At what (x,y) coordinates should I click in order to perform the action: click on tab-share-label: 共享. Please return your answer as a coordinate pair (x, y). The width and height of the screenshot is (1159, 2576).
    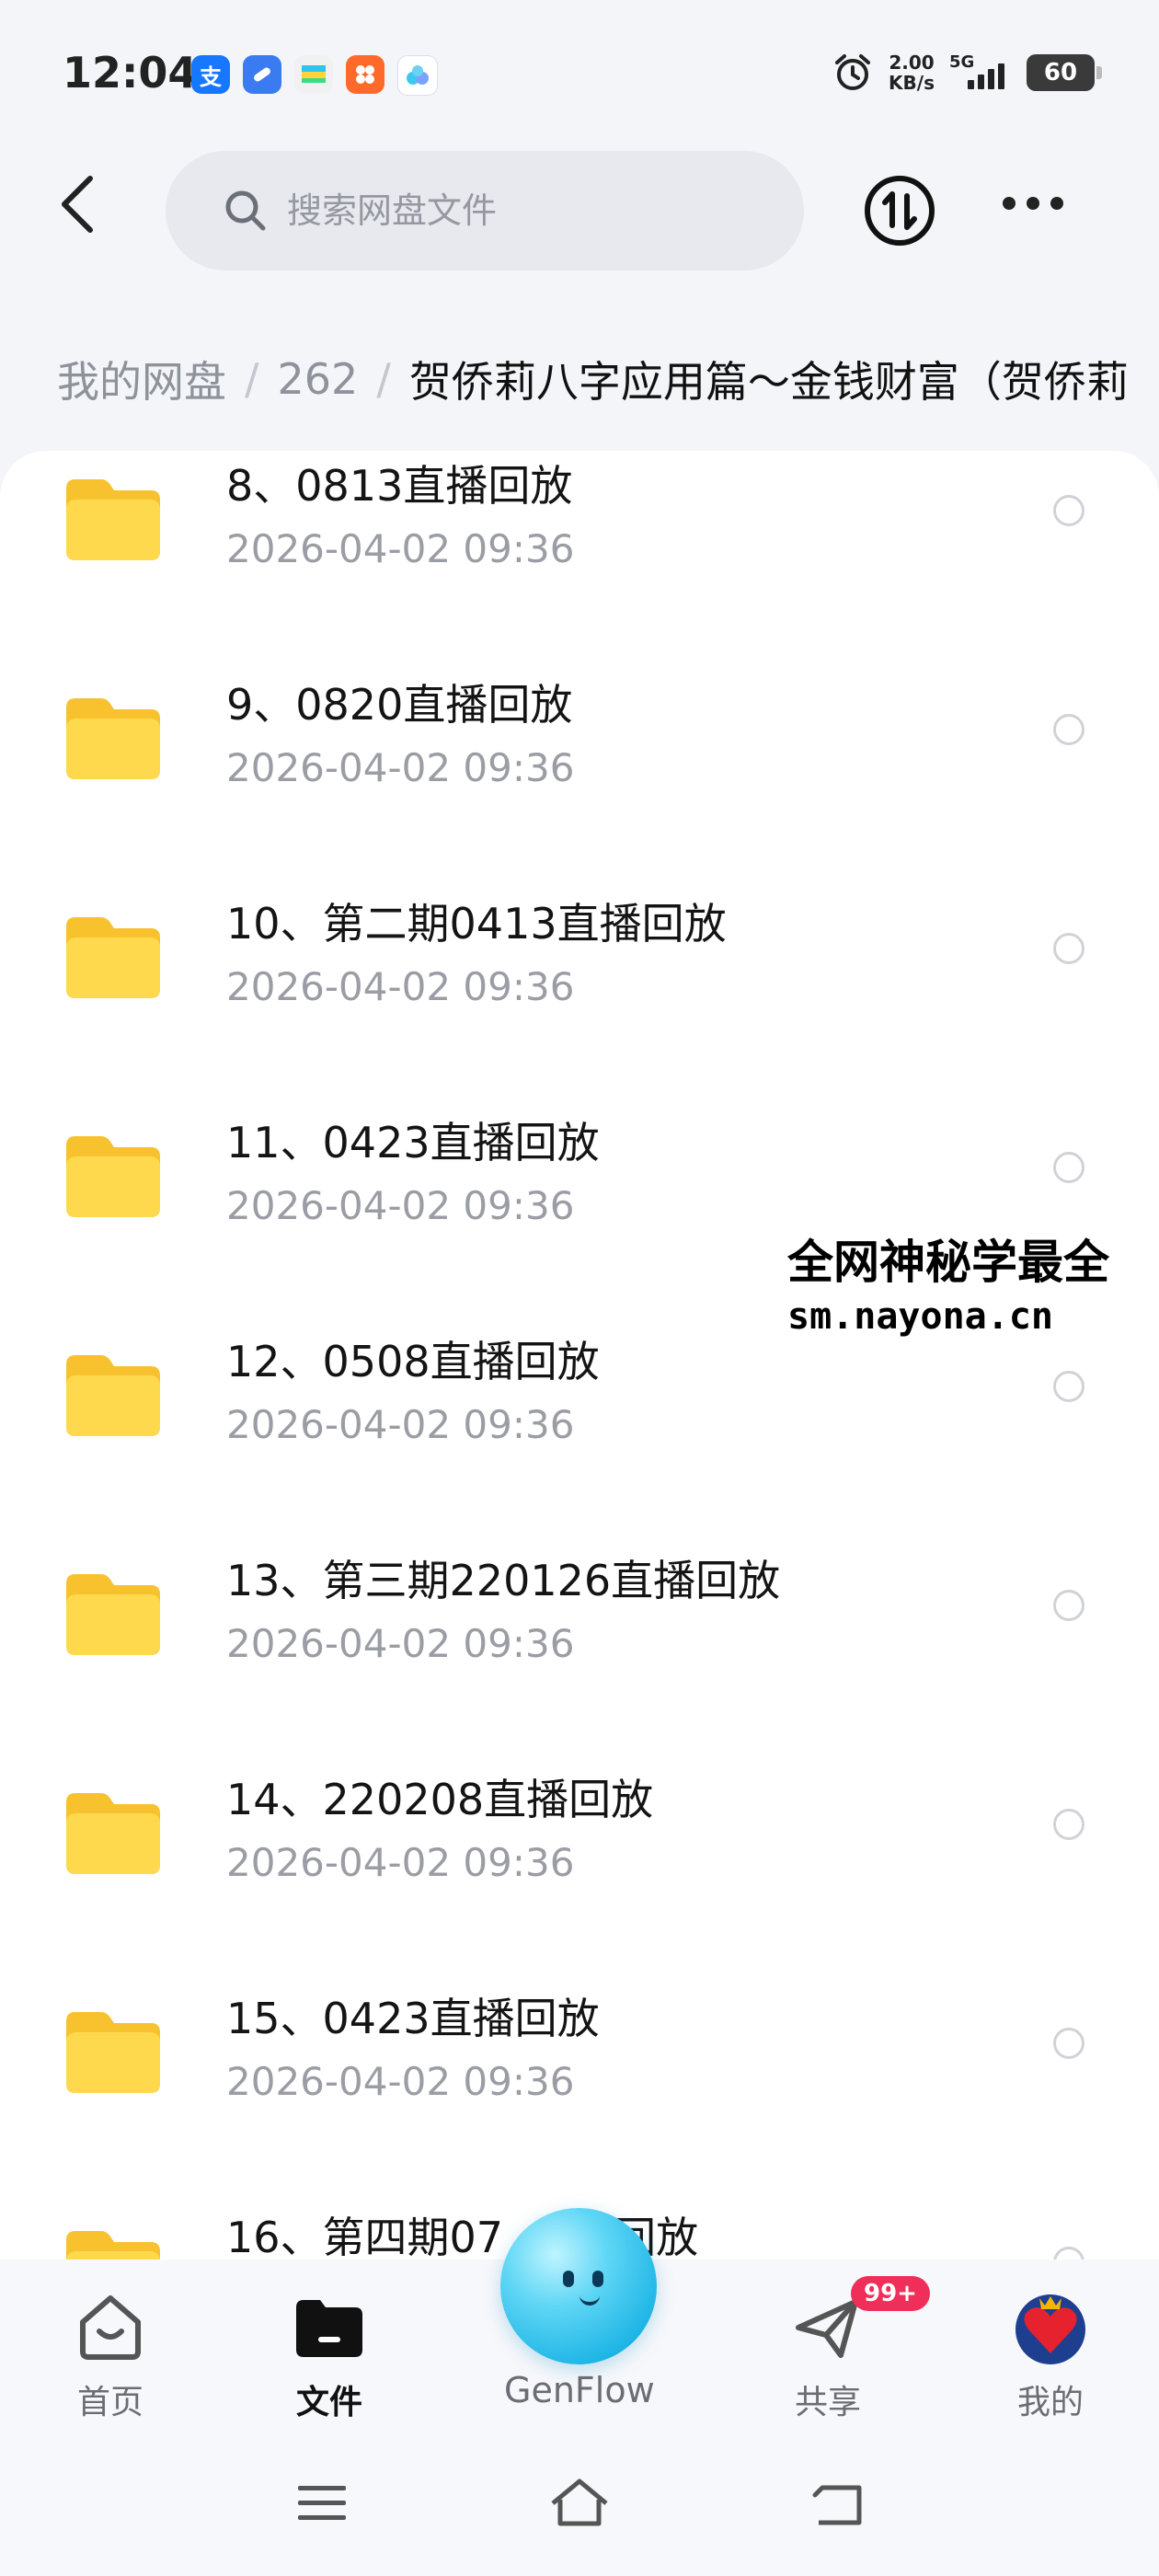
    Looking at the image, I should click on (827, 2402).